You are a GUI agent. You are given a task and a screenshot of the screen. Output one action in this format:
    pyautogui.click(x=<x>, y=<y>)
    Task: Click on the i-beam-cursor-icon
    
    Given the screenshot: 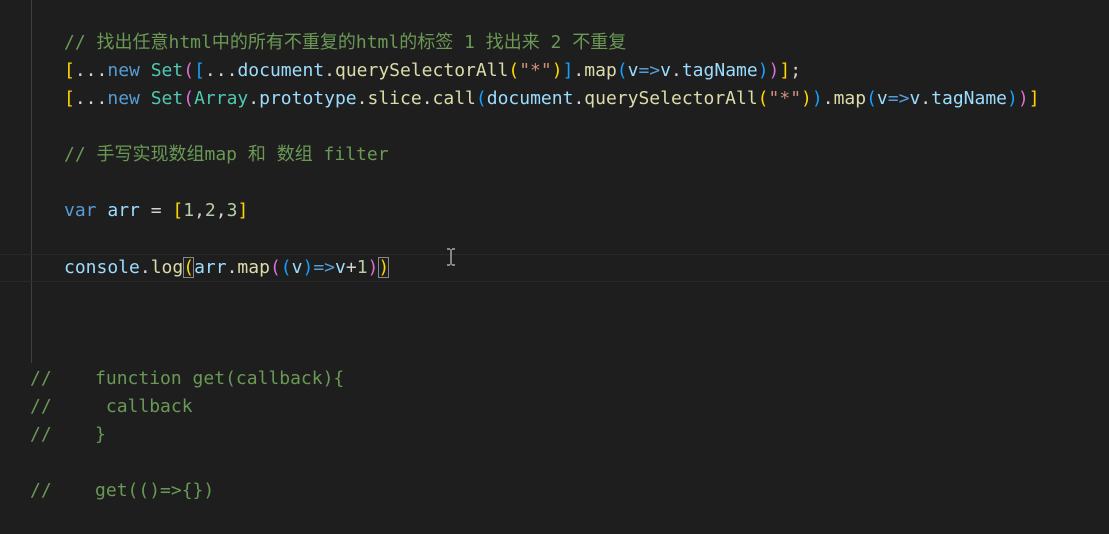 What is the action you would take?
    pyautogui.click(x=451, y=257)
    